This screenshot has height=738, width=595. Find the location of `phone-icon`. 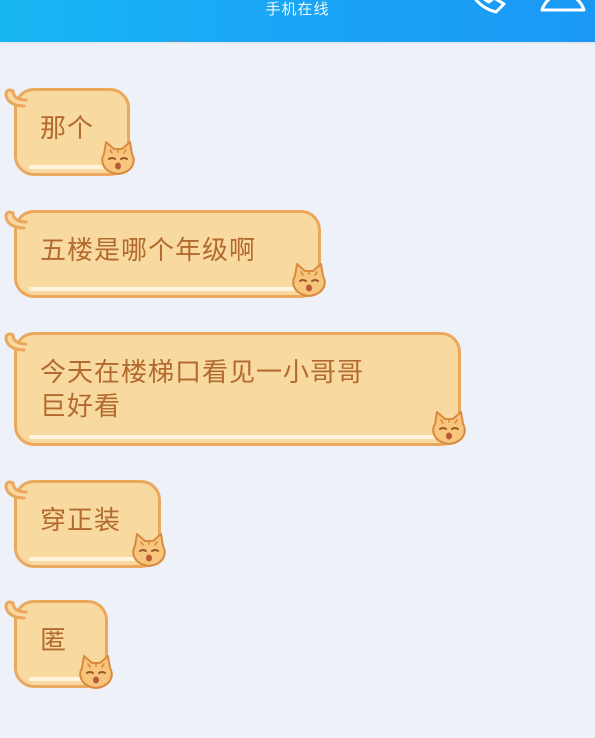

phone-icon is located at coordinates (489, 8).